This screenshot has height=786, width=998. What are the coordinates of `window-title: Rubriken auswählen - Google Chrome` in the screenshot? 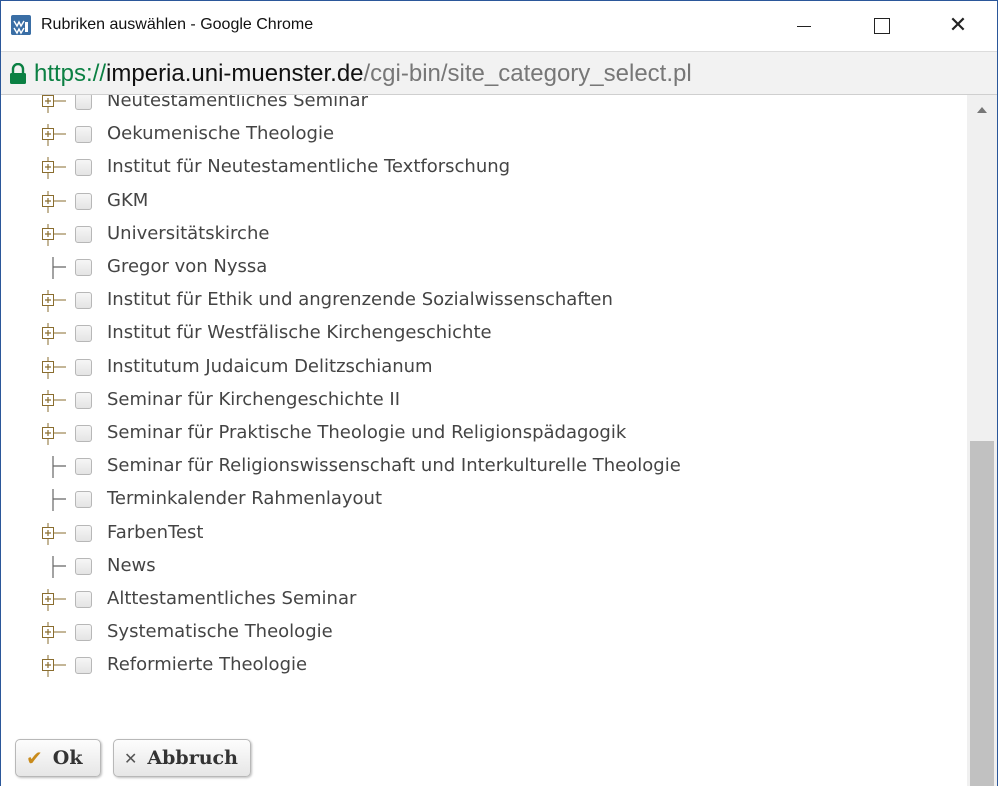 It's located at (177, 24).